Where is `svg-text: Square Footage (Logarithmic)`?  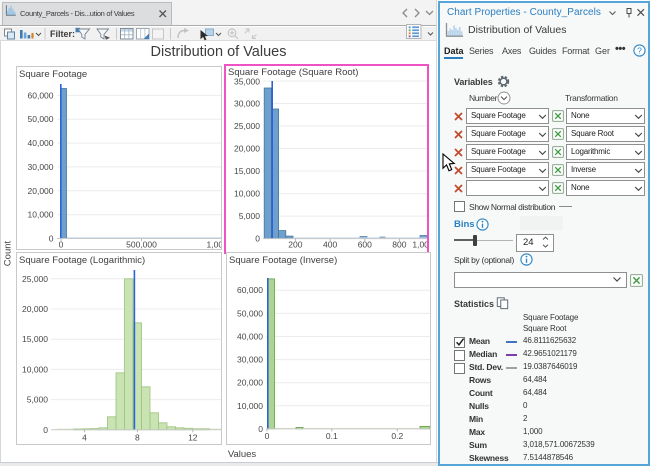 svg-text: Square Footage (Logarithmic) is located at coordinates (82, 260).